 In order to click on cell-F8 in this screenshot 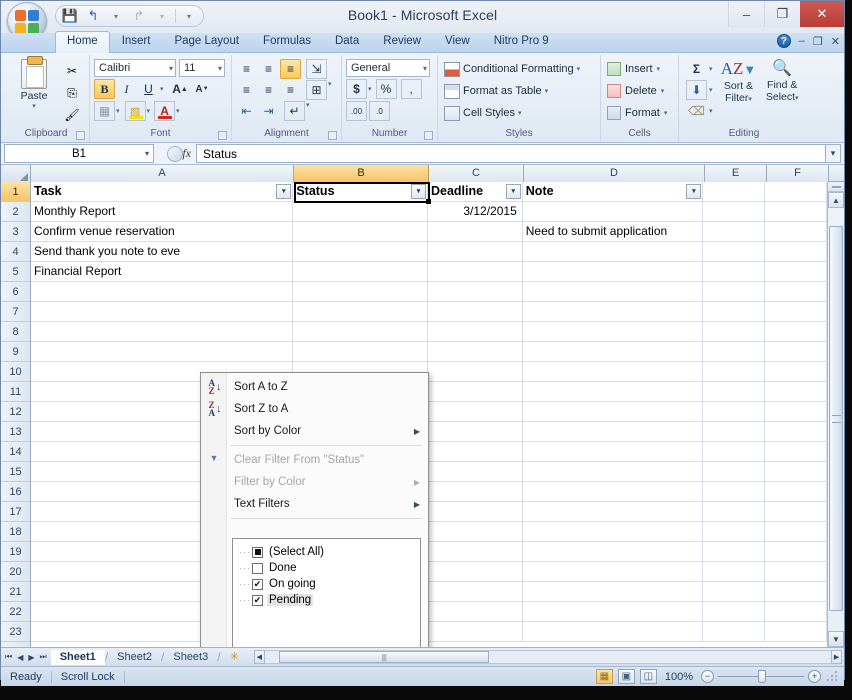, I will do `click(796, 332)`.